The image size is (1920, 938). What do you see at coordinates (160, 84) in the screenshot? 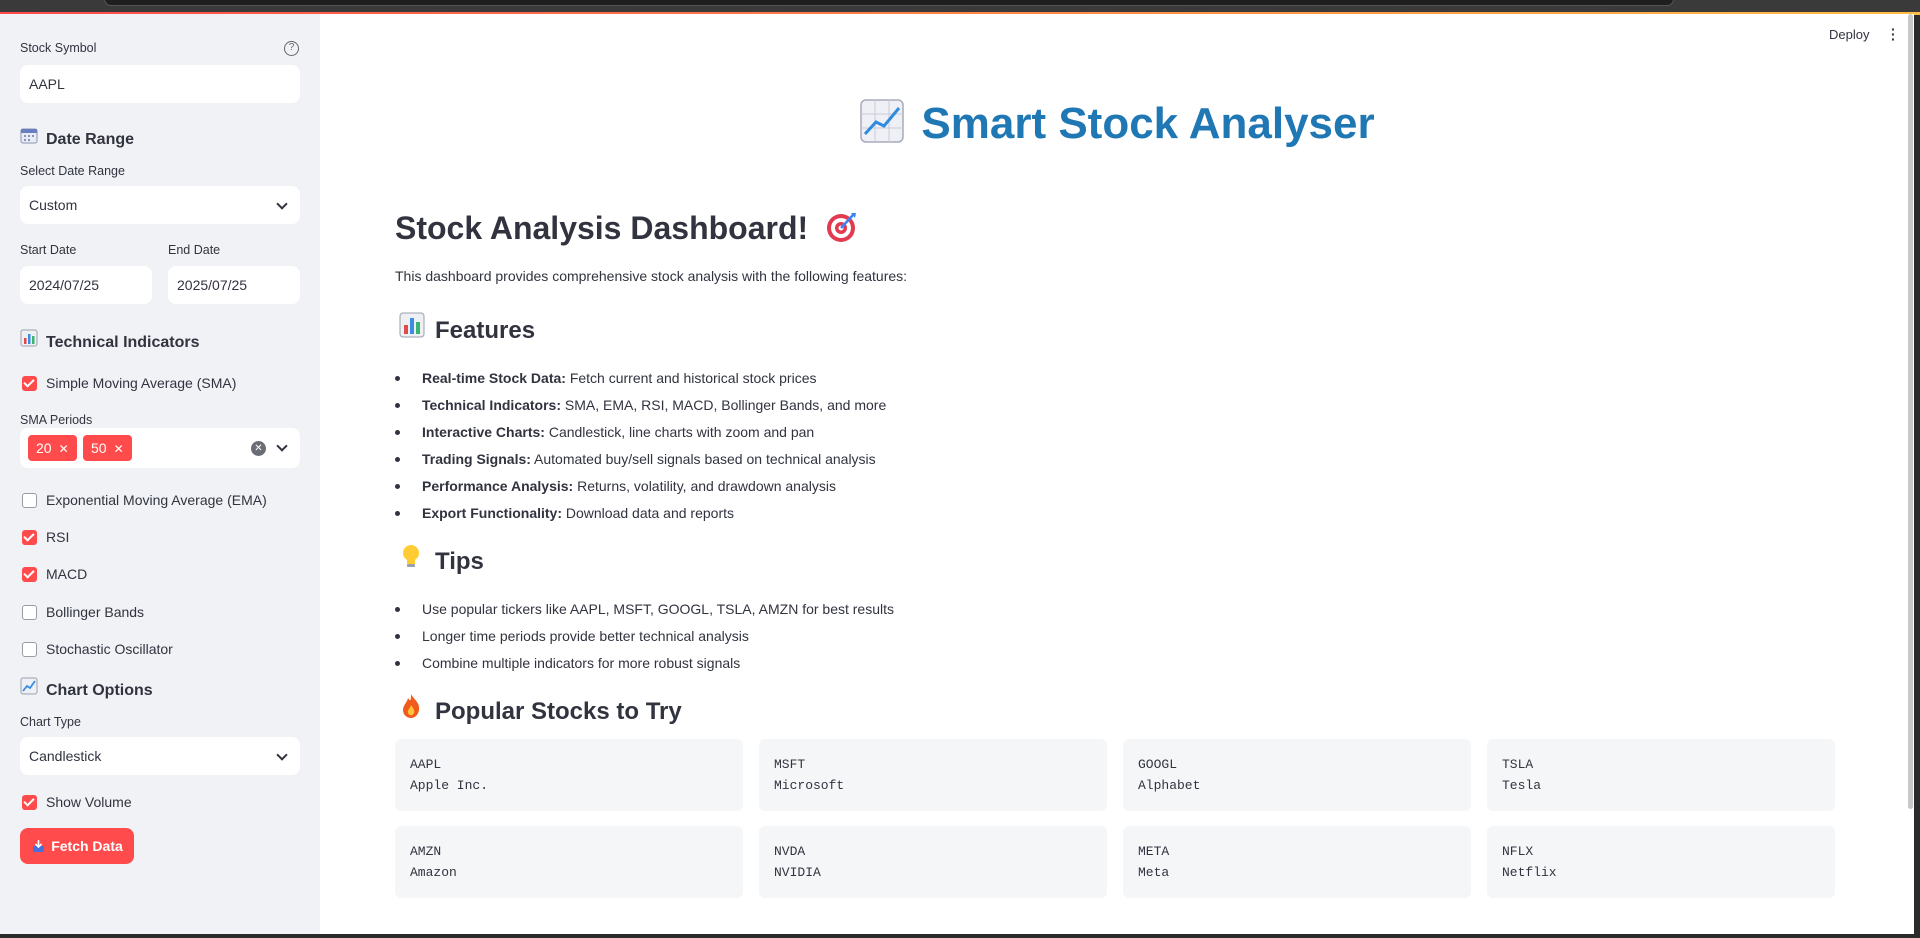
I see `stock-symbol-input: AAPL` at bounding box center [160, 84].